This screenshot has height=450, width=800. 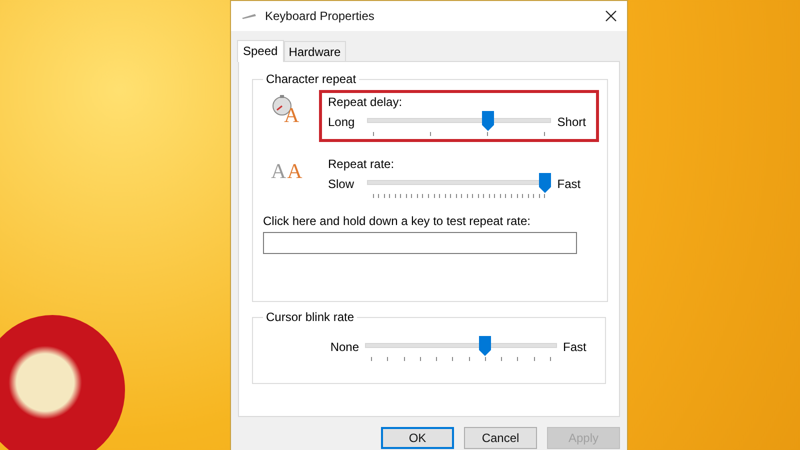 I want to click on group-title: Cursor blink rate, so click(x=310, y=317).